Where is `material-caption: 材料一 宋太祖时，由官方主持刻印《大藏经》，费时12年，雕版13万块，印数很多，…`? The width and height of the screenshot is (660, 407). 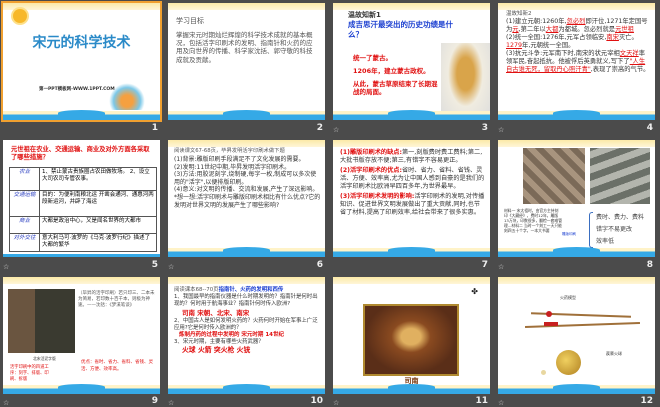
material-caption: 材料一 宋太祖时，由官方主持刻印《大藏经》，费时12年，雕版13万块，印数很多，… is located at coordinates (533, 220).